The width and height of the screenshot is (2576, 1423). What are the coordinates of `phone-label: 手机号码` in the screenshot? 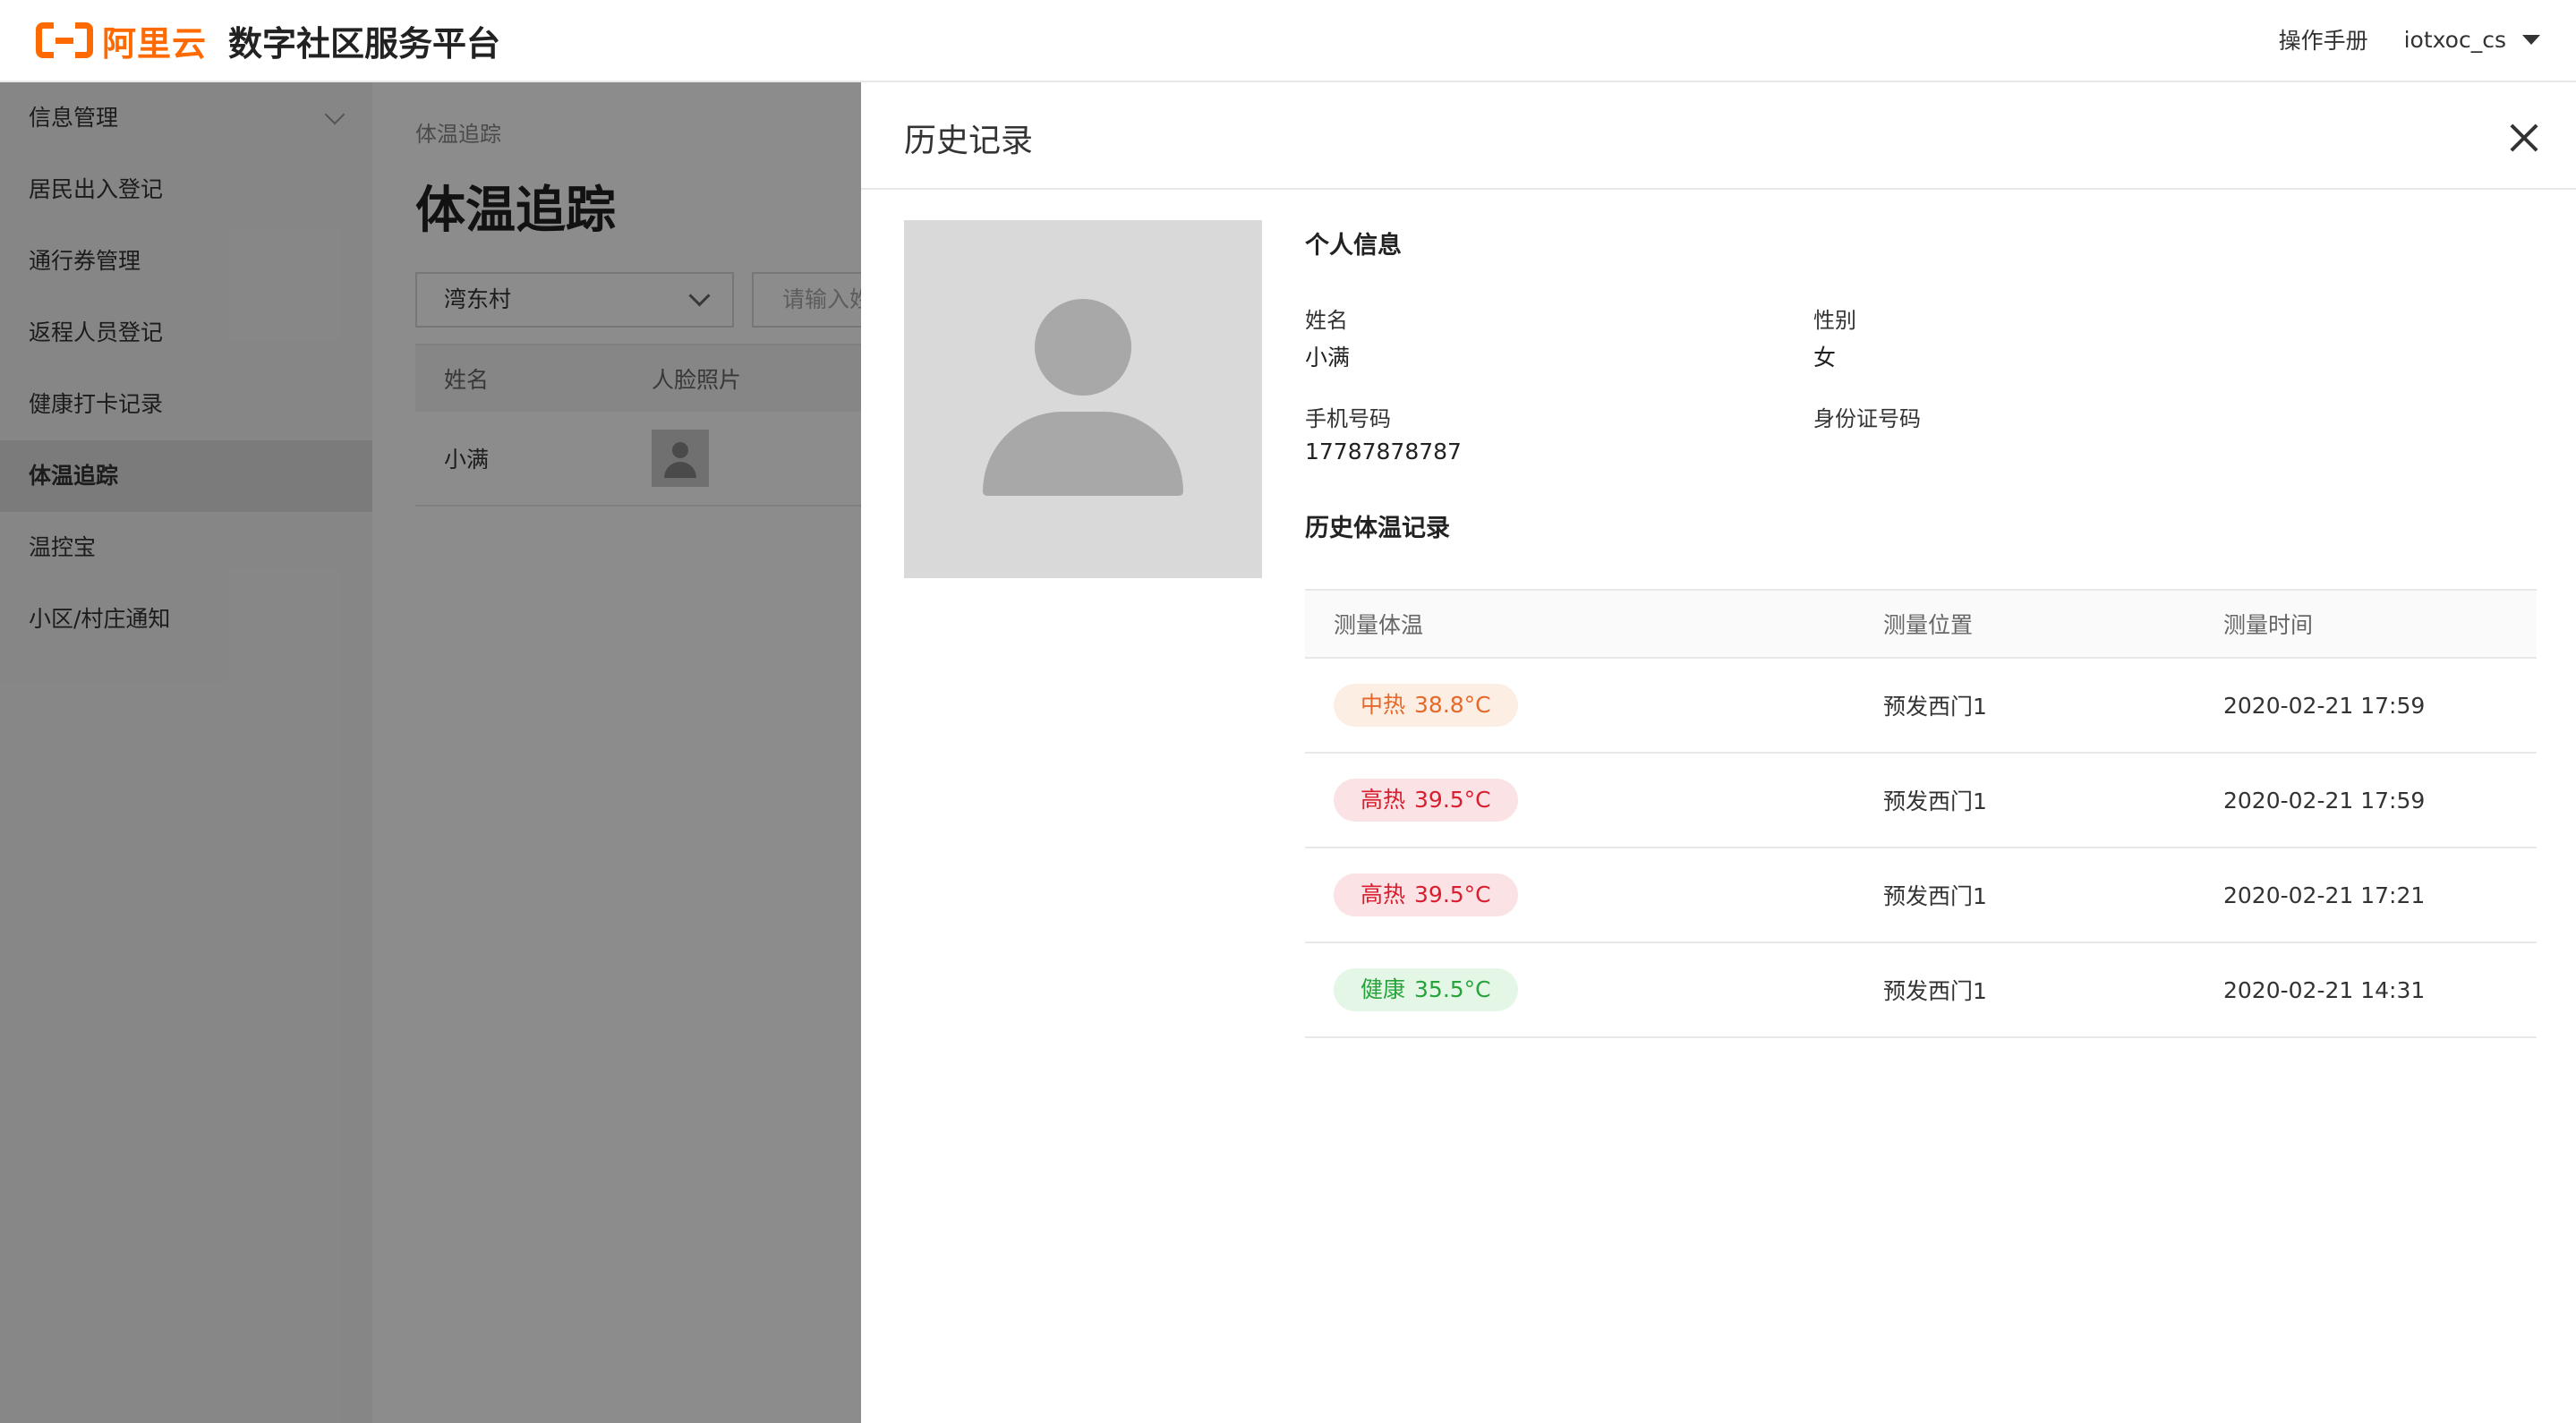 It's located at (1348, 418).